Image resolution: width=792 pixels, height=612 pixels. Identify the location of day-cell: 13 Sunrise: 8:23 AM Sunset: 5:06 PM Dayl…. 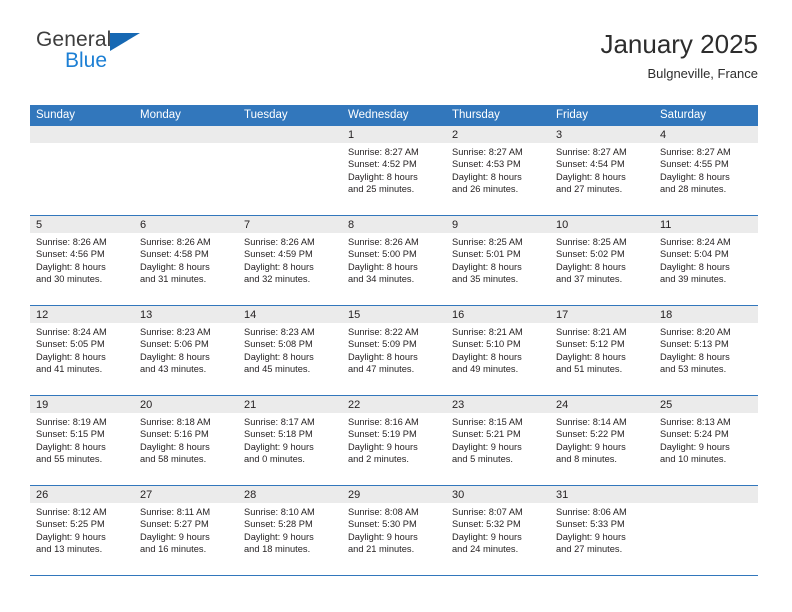
(186, 350).